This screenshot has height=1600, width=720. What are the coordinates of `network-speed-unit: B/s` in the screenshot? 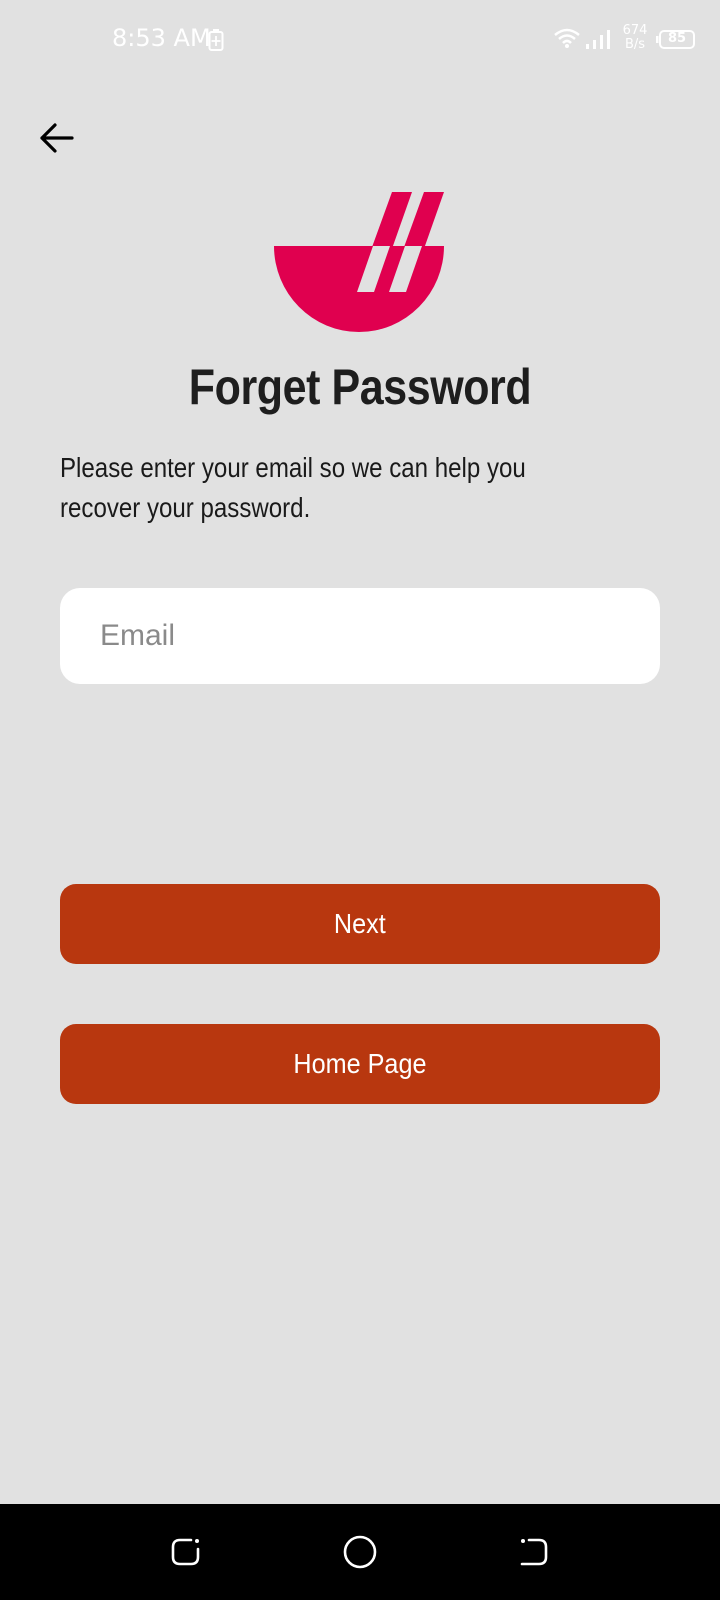 It's located at (635, 44).